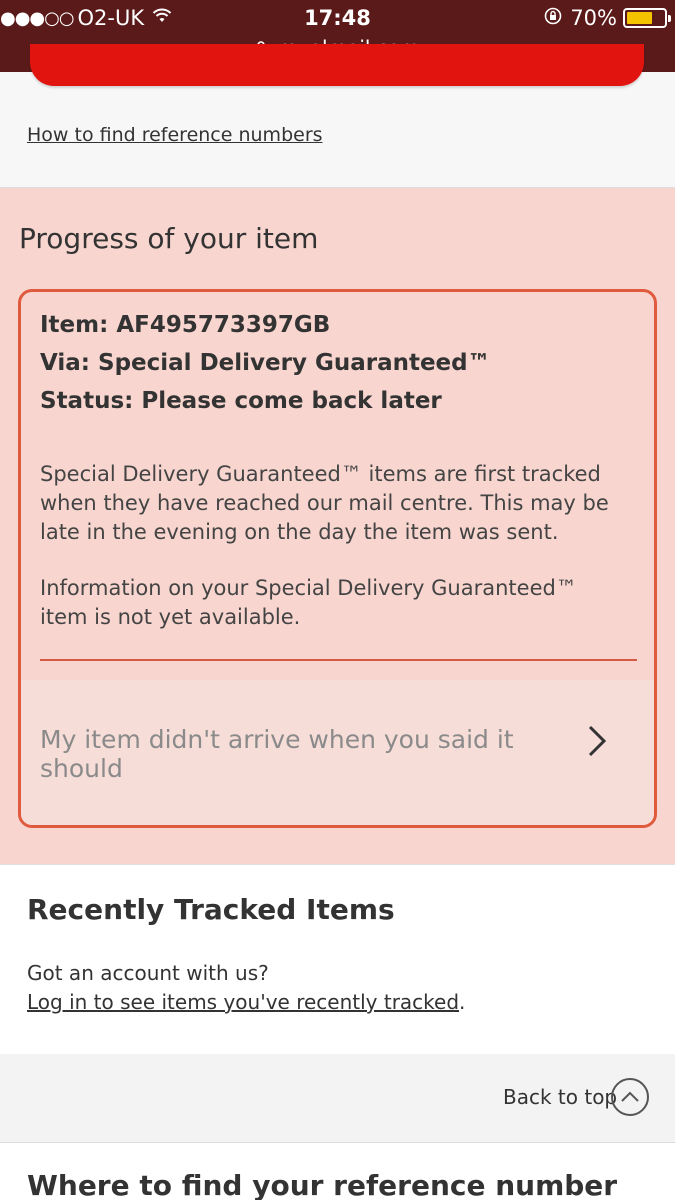 This screenshot has height=1200, width=675. Describe the element at coordinates (593, 18) in the screenshot. I see `battery-percent: 70%` at that location.